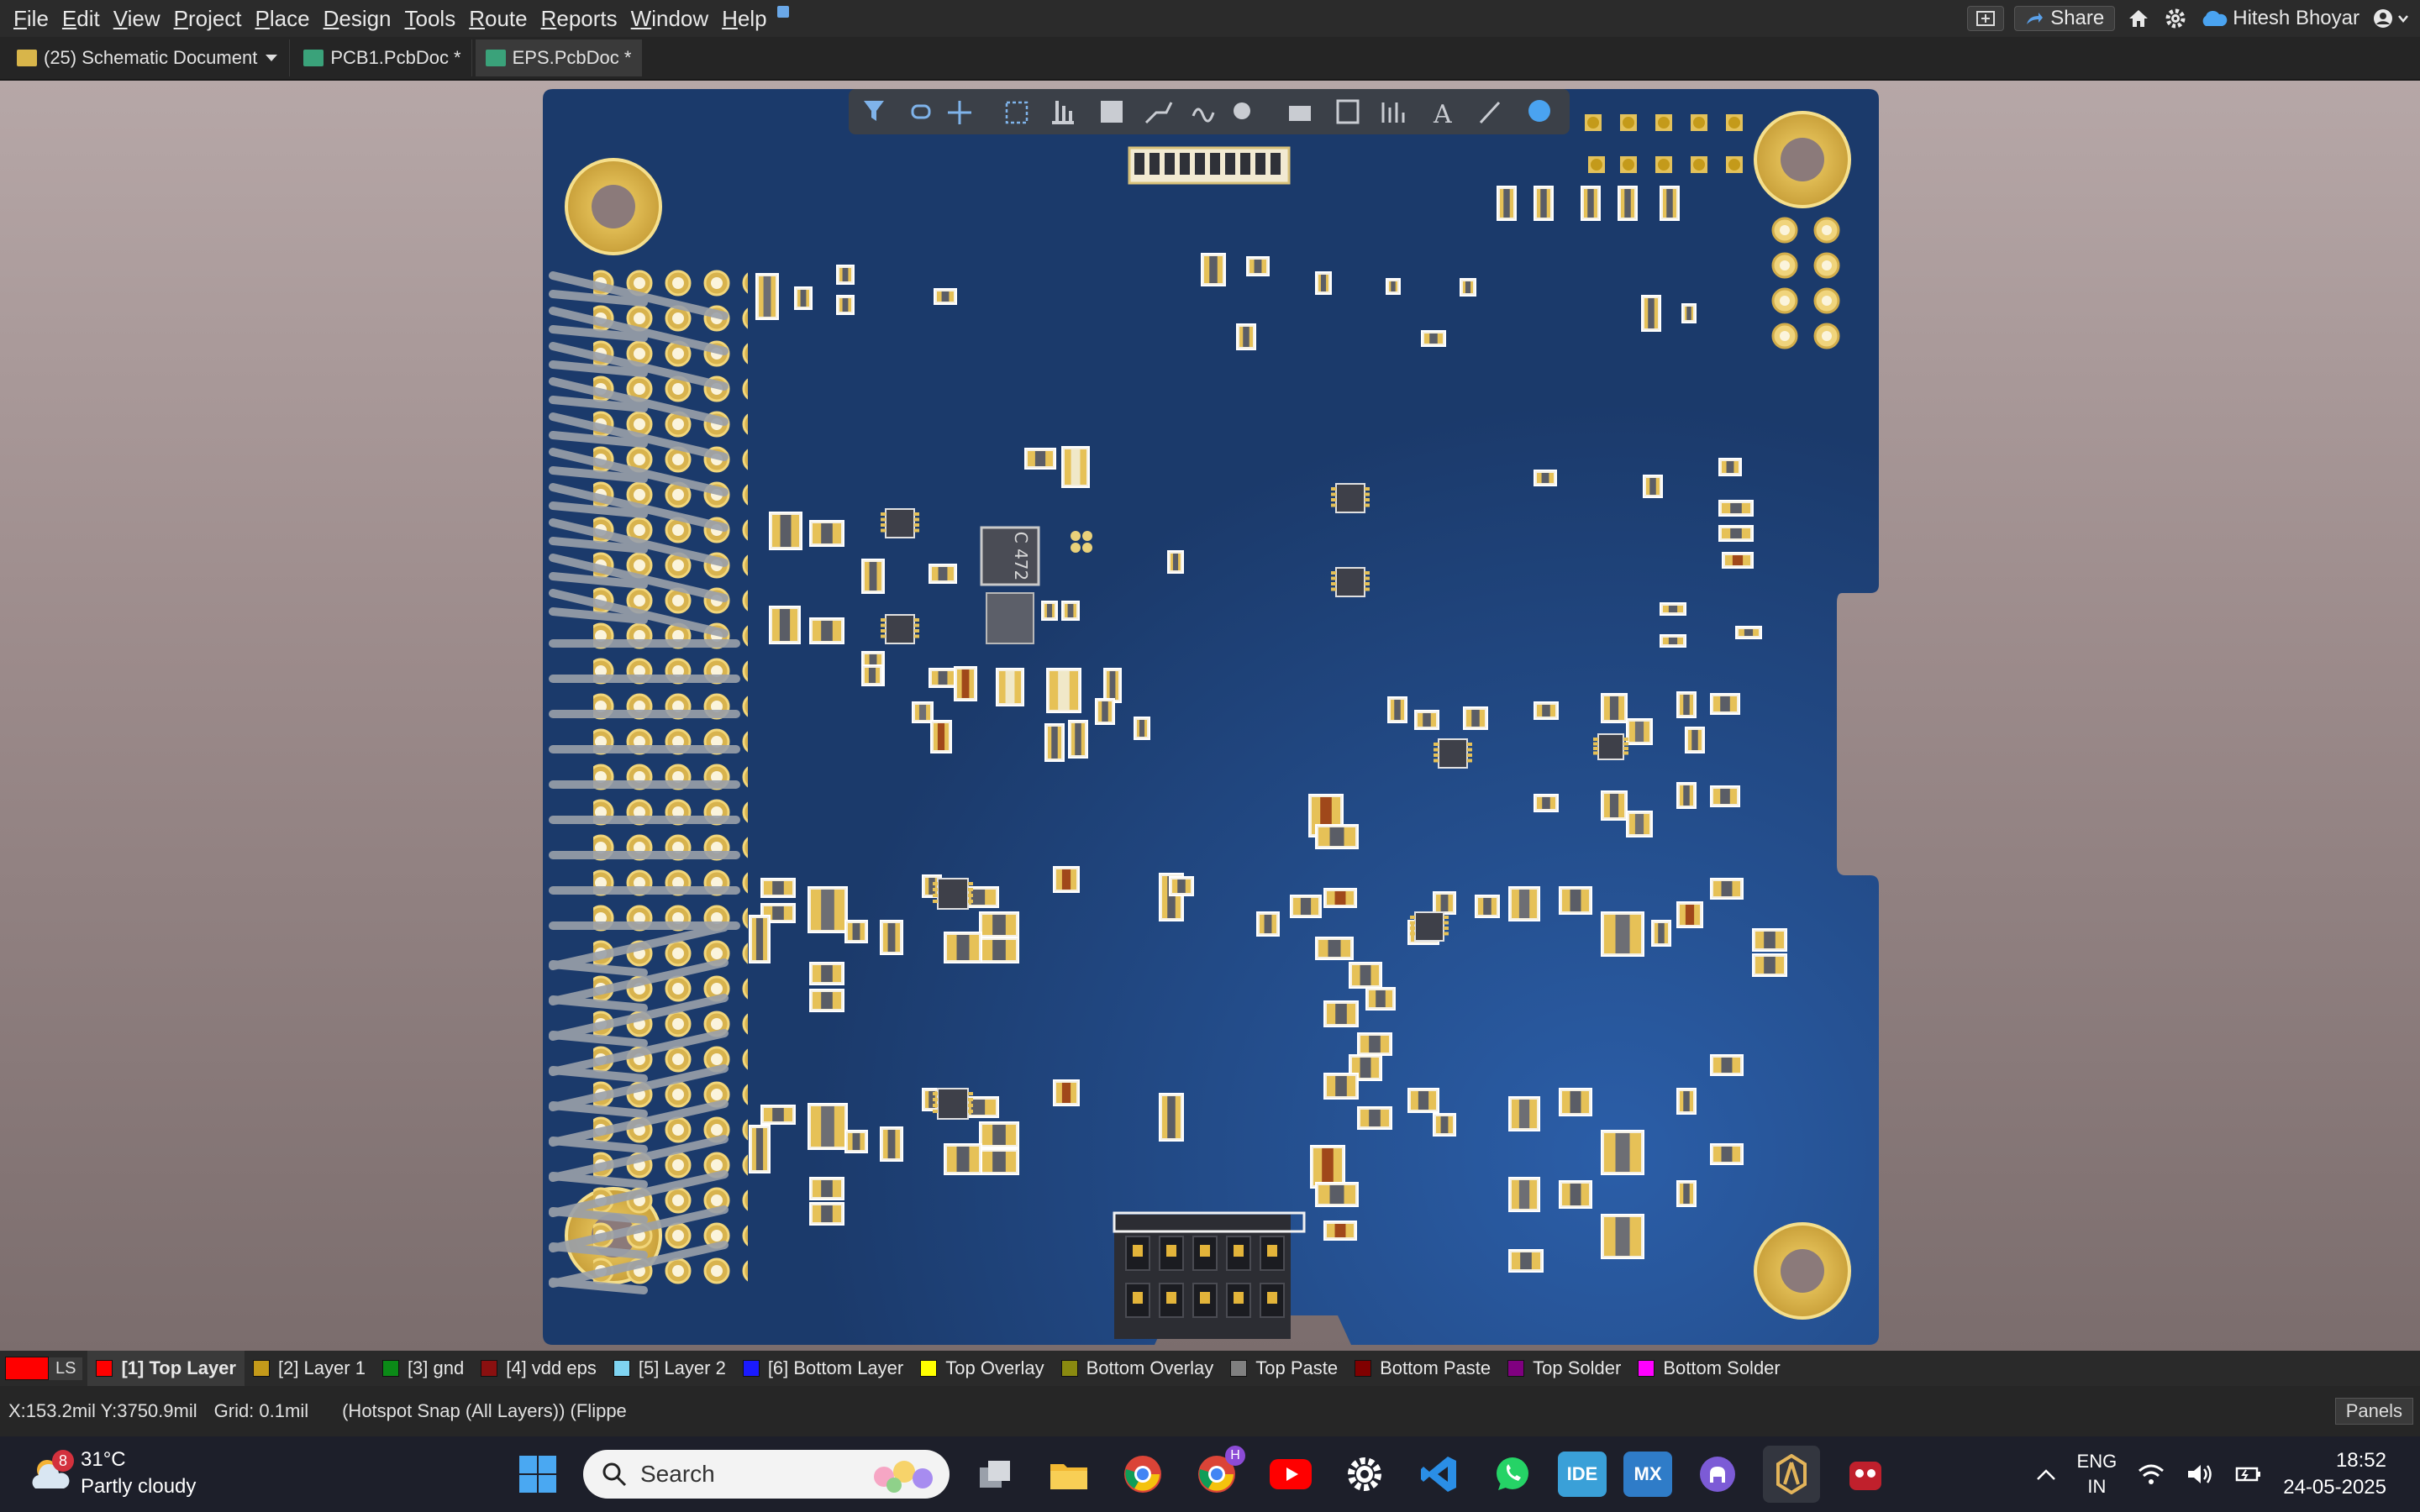 The width and height of the screenshot is (2420, 1512). I want to click on menu-view: View, so click(137, 18).